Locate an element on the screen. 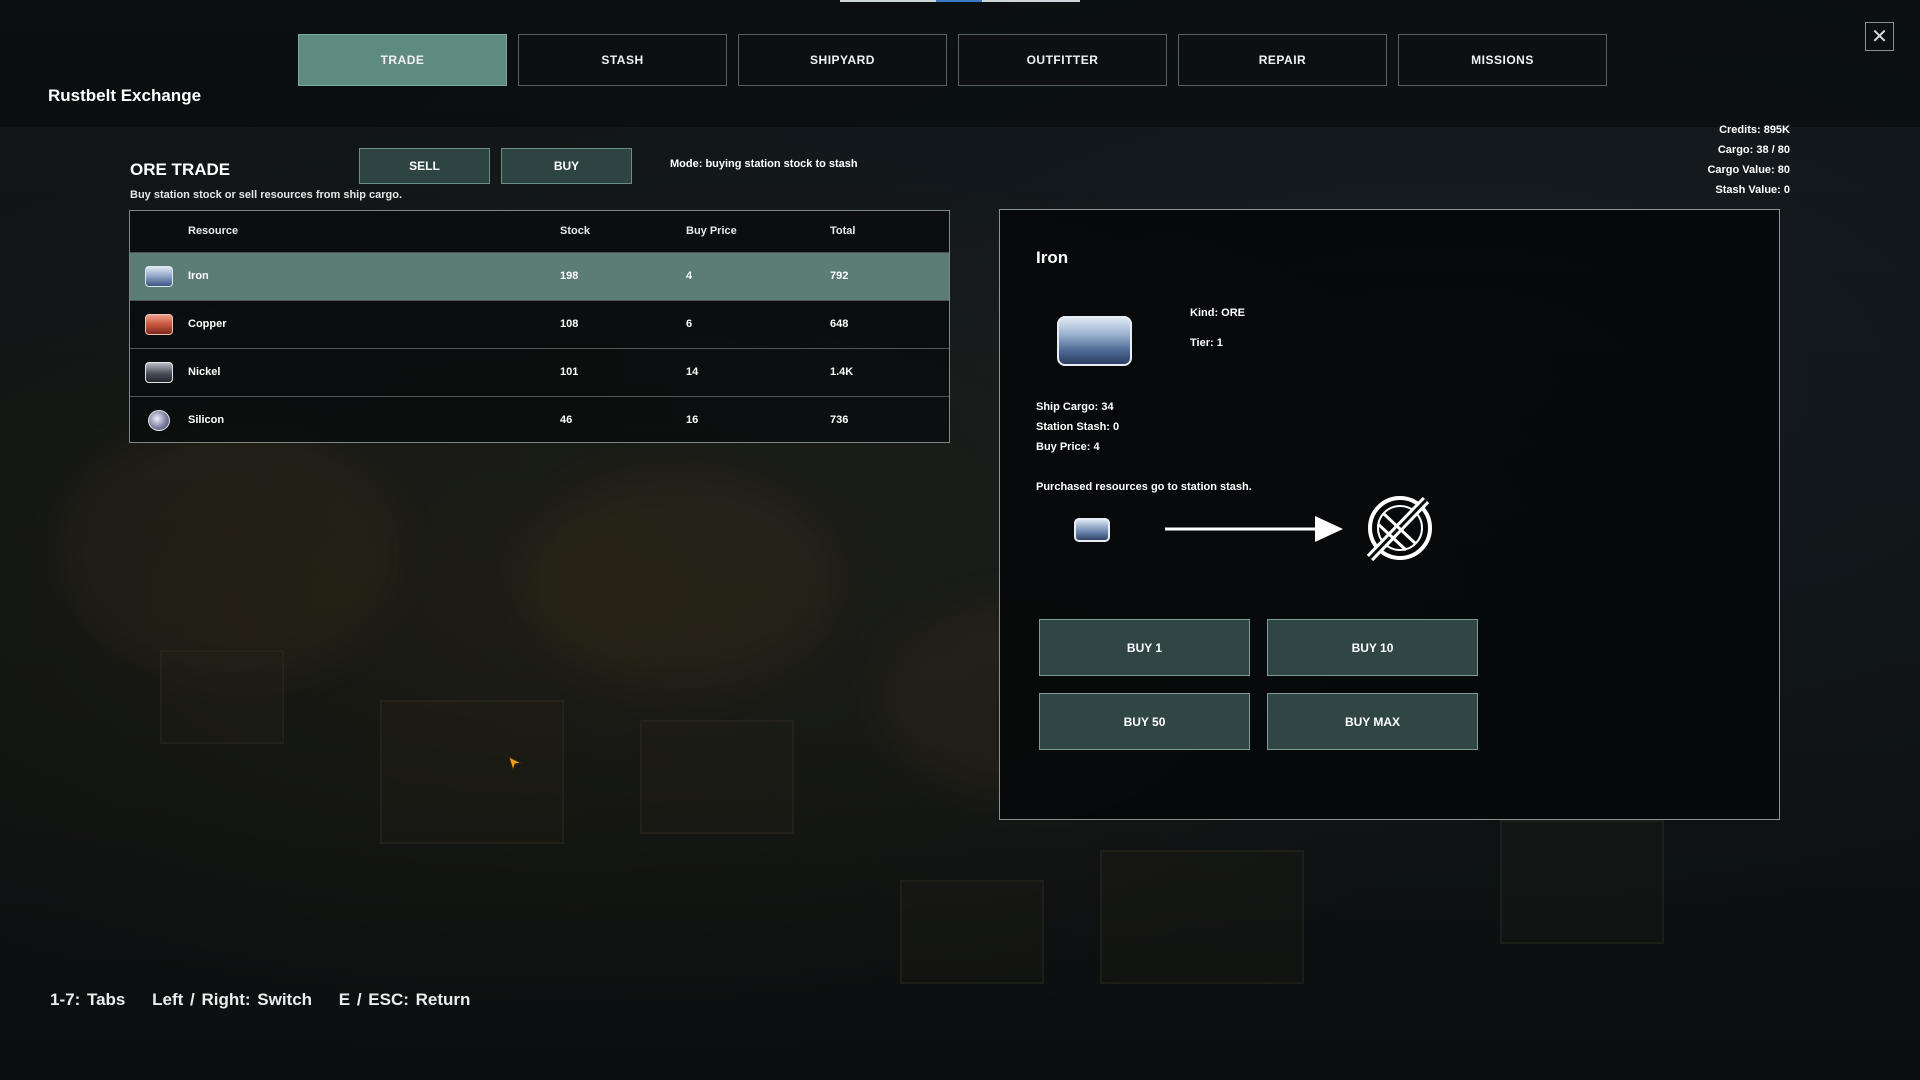 Image resolution: width=1920 pixels, height=1080 pixels. row-total: 792 is located at coordinates (839, 276).